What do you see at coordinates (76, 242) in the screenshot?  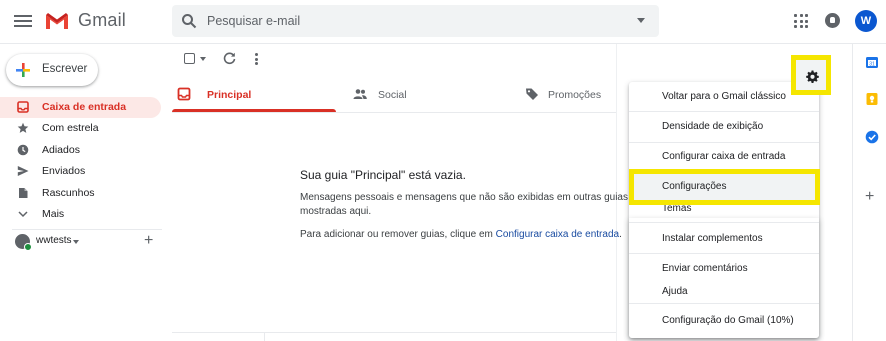 I see `user-status-caret-icon` at bounding box center [76, 242].